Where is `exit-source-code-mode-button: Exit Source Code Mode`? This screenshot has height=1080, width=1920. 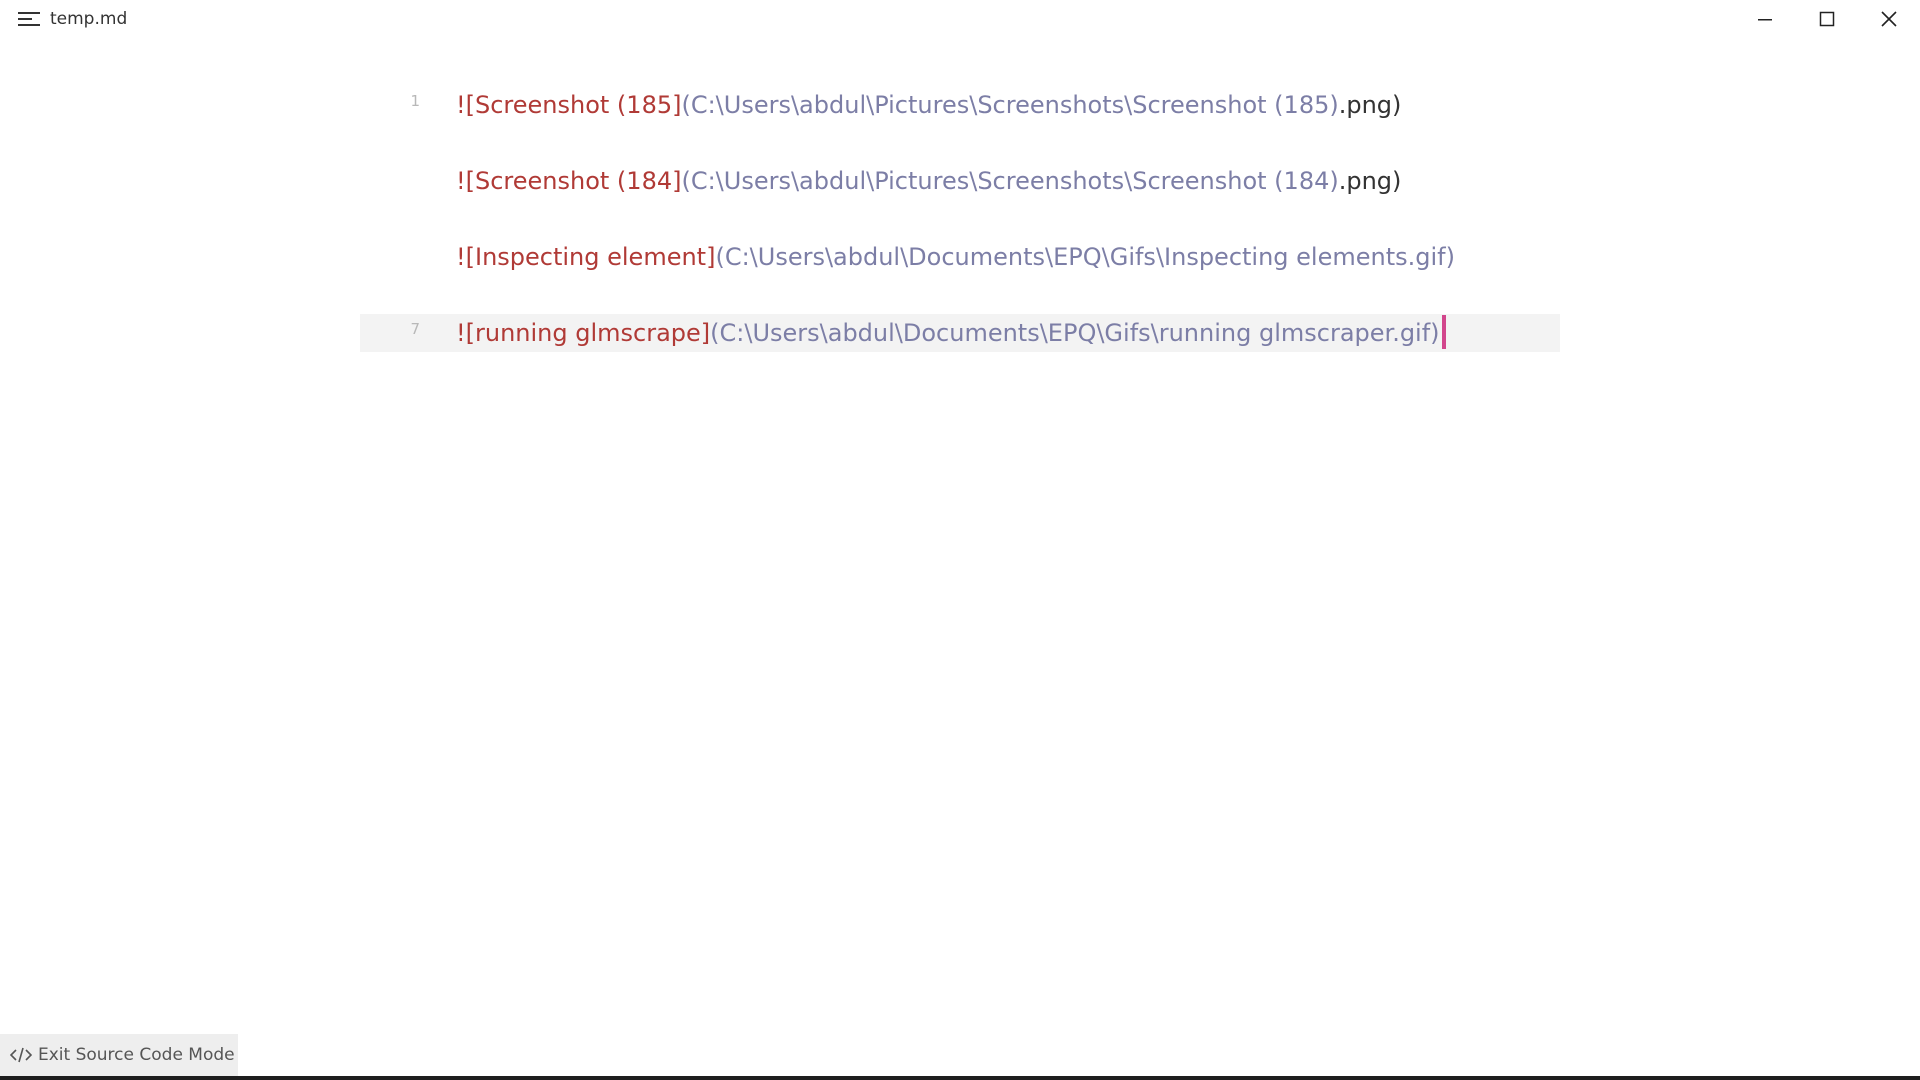
exit-source-code-mode-button: Exit Source Code Mode is located at coordinates (119, 1055).